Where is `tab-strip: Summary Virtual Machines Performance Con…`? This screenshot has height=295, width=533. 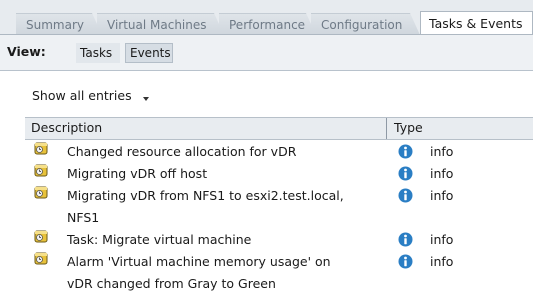 tab-strip: Summary Virtual Machines Performance Con… is located at coordinates (266, 17).